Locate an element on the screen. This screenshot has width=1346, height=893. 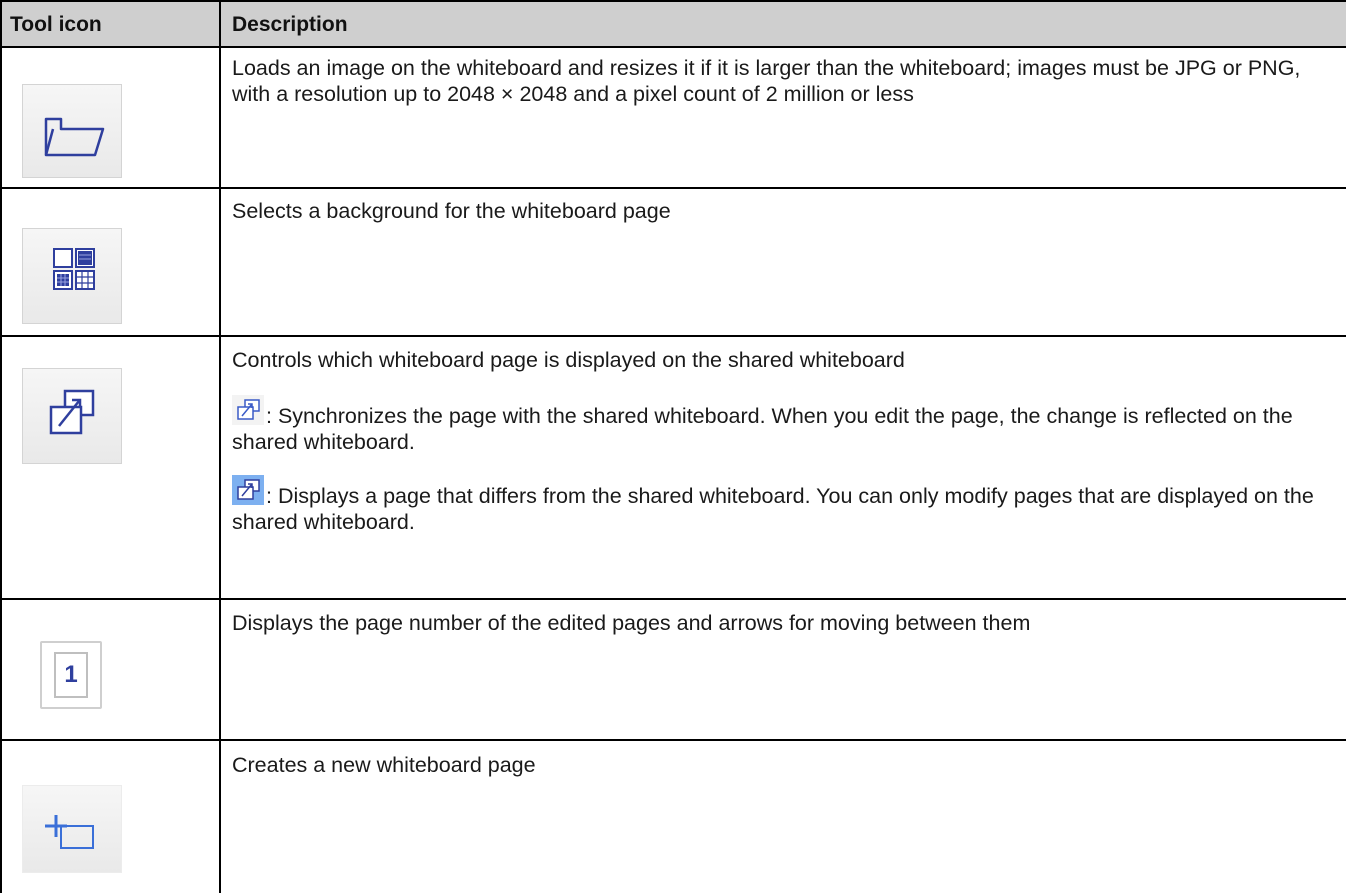
page-number-icon: 1 is located at coordinates (71, 675).